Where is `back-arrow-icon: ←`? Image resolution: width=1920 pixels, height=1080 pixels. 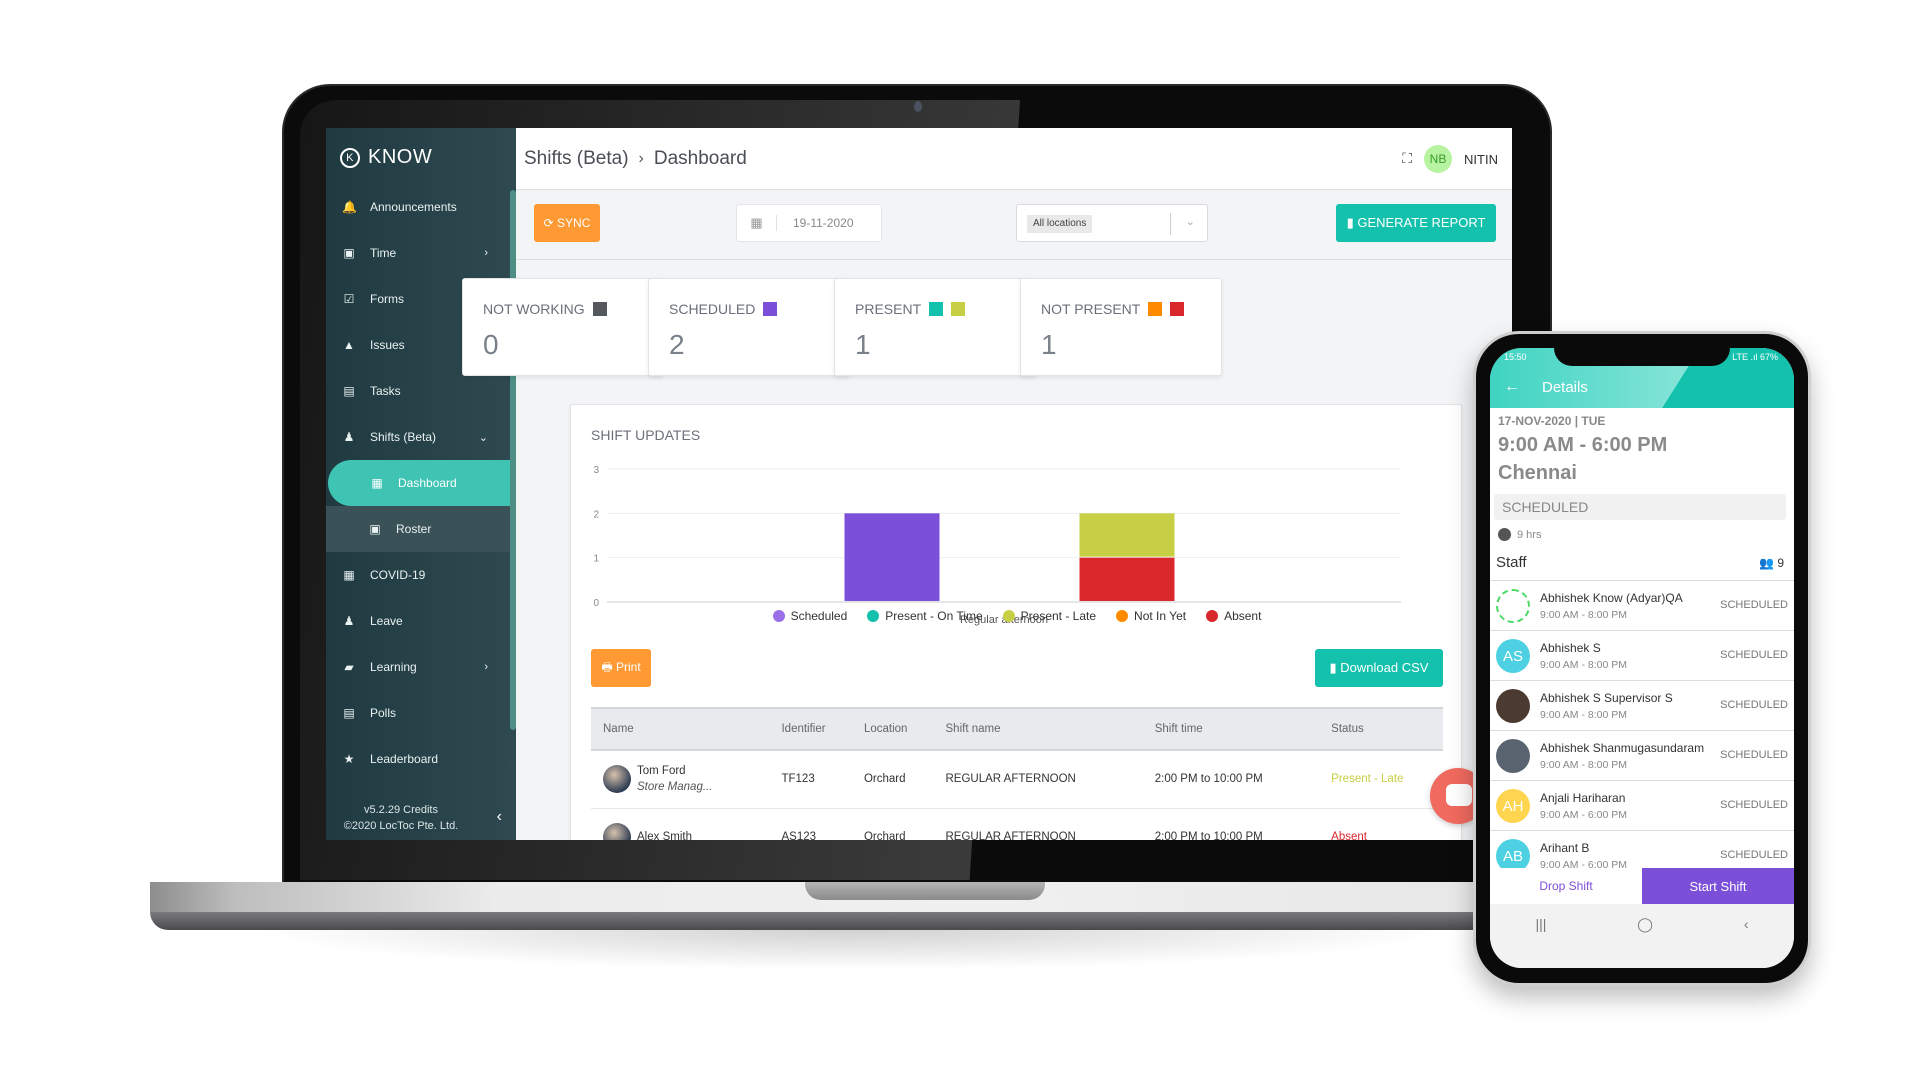 back-arrow-icon: ← is located at coordinates (1512, 387).